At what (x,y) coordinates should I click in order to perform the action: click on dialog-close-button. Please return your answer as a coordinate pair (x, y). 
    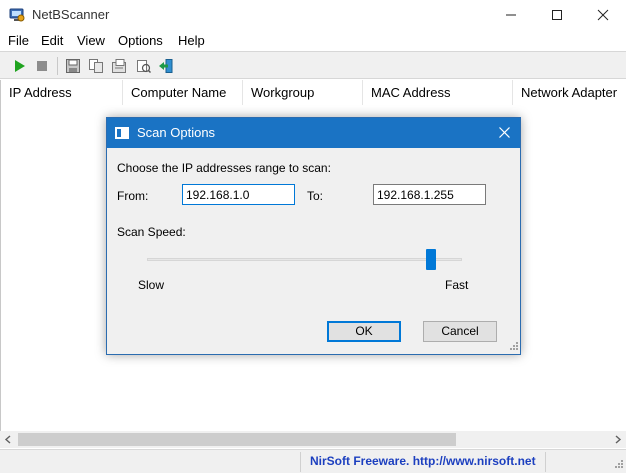
    Looking at the image, I should click on (504, 133).